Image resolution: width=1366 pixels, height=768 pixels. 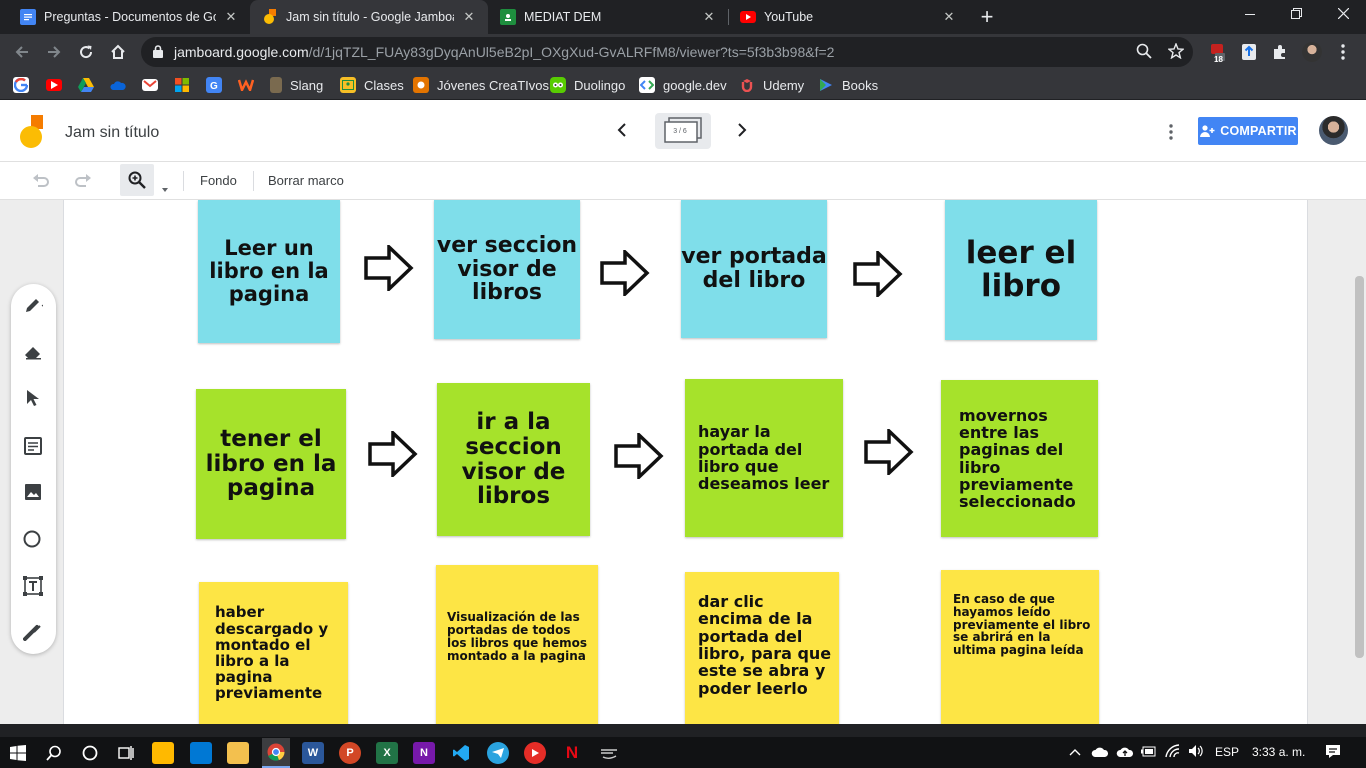 I want to click on shape-tool-icon, so click(x=33, y=539).